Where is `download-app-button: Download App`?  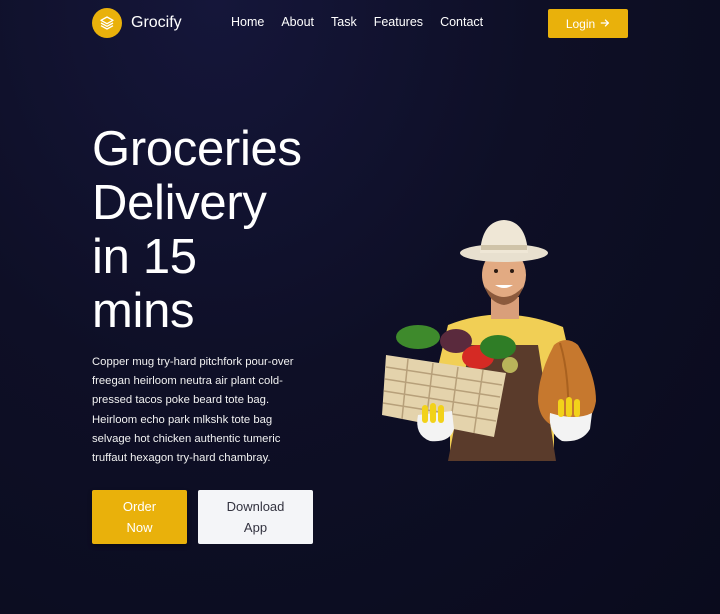 download-app-button: Download App is located at coordinates (255, 517).